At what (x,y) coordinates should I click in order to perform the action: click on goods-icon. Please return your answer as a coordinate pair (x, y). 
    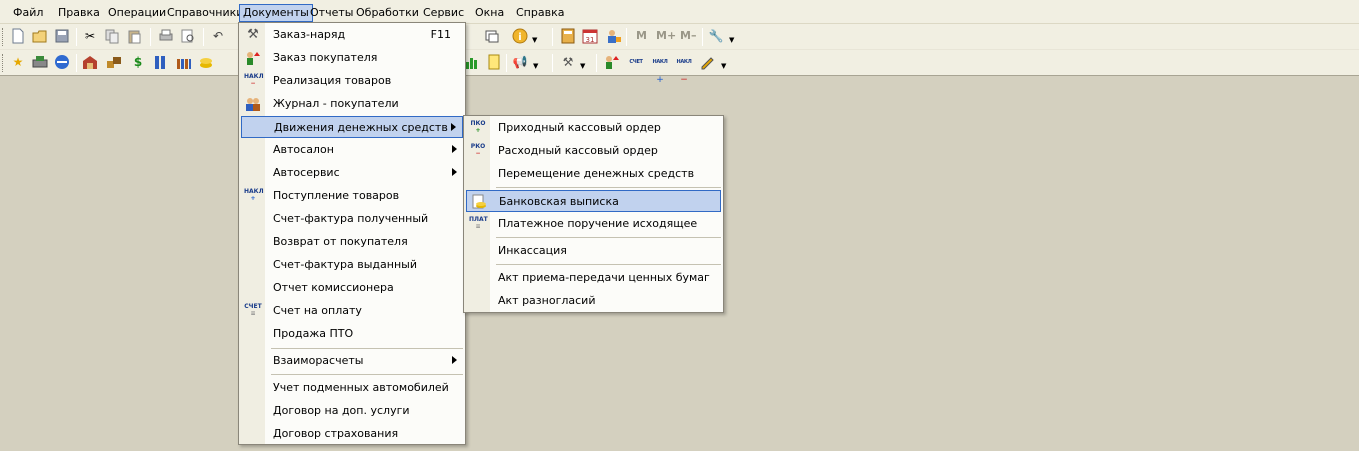
    Looking at the image, I should click on (114, 62).